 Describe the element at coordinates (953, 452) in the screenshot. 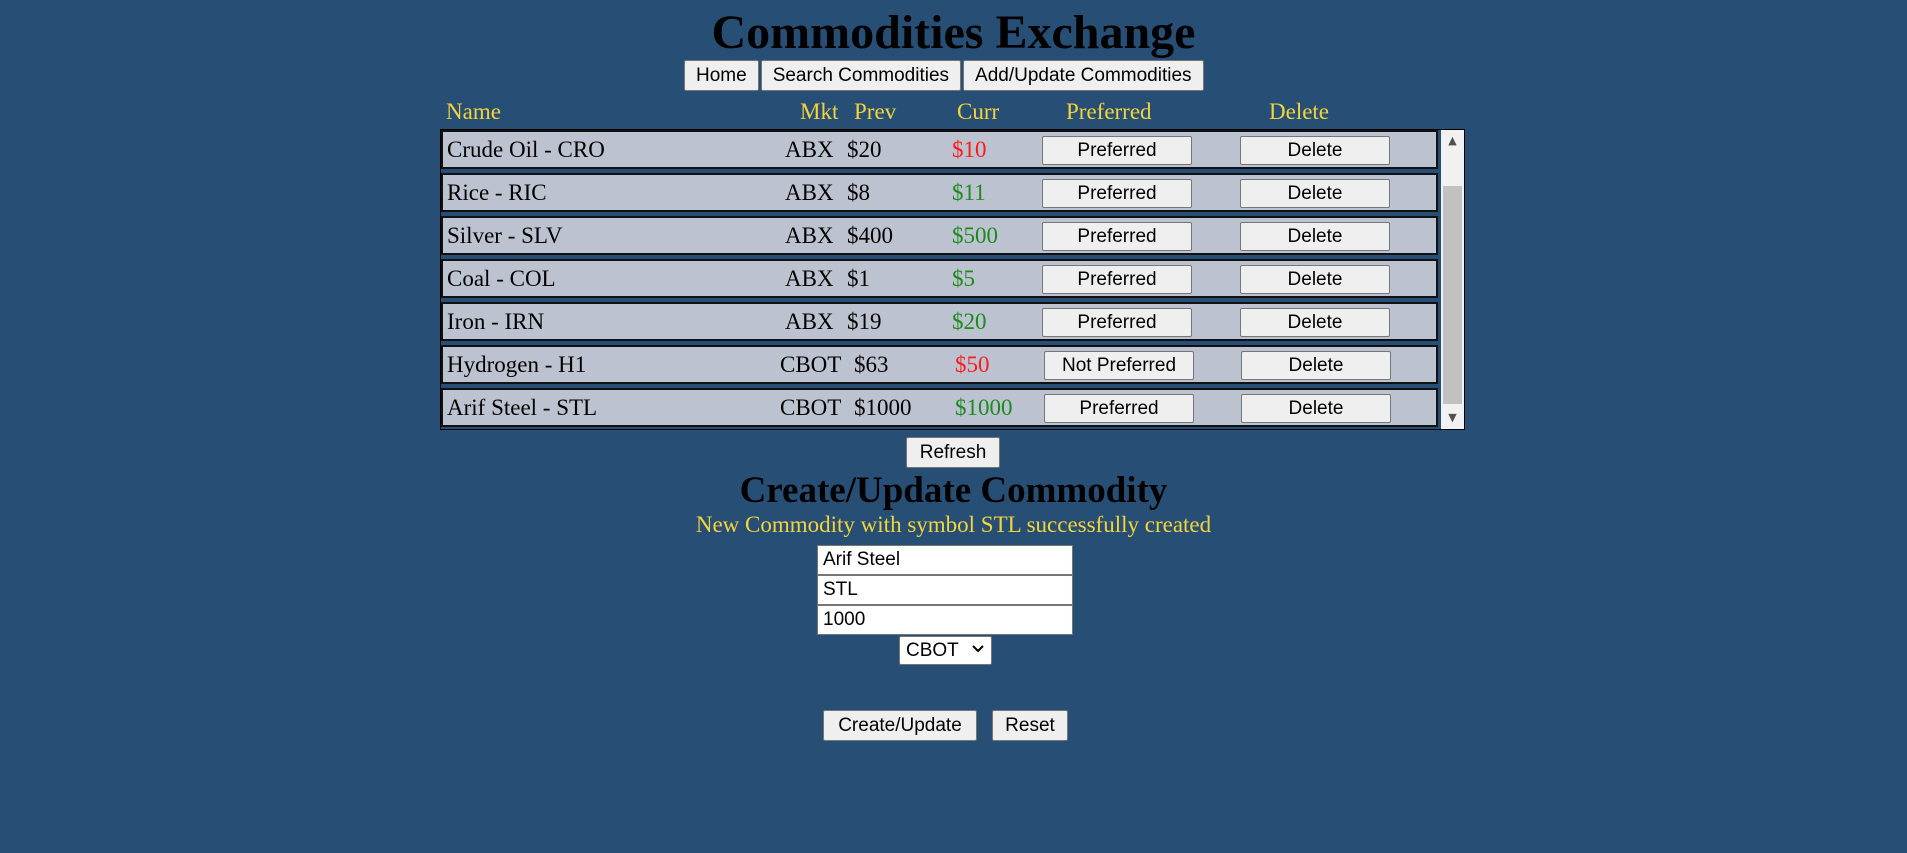

I see `refresh-button: Refresh` at that location.